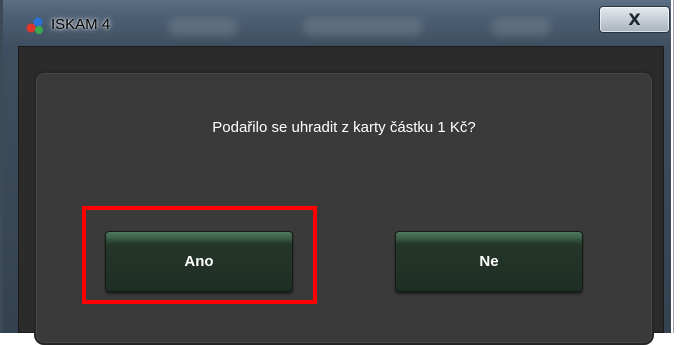 This screenshot has height=345, width=683. I want to click on no-button: Ne, so click(489, 261).